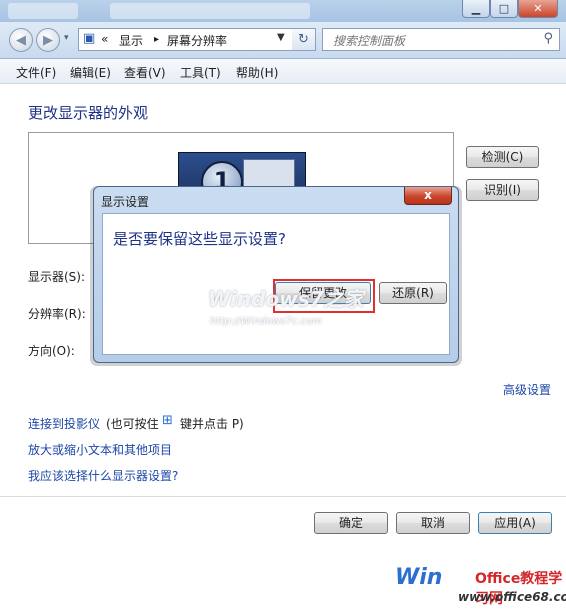 Image resolution: width=566 pixels, height=614 pixels. I want to click on ok-button: 确定, so click(351, 523).